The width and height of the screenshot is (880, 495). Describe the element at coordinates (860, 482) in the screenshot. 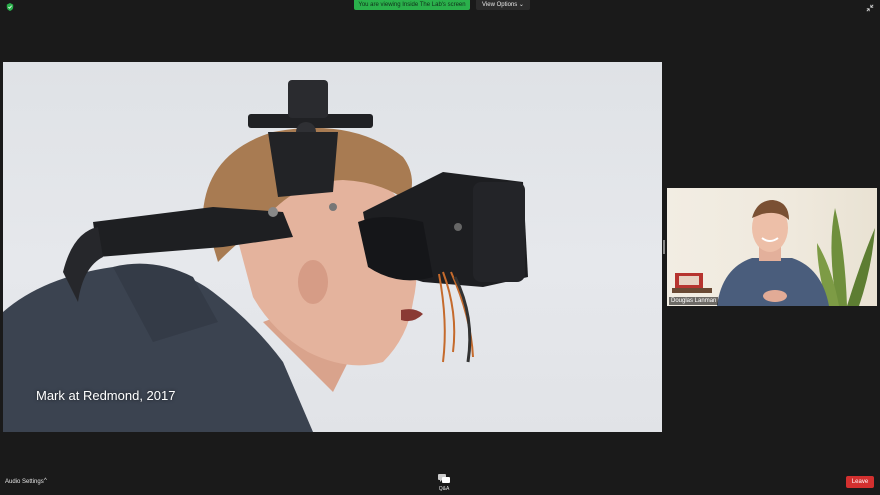

I see `leave-button: Leave` at that location.